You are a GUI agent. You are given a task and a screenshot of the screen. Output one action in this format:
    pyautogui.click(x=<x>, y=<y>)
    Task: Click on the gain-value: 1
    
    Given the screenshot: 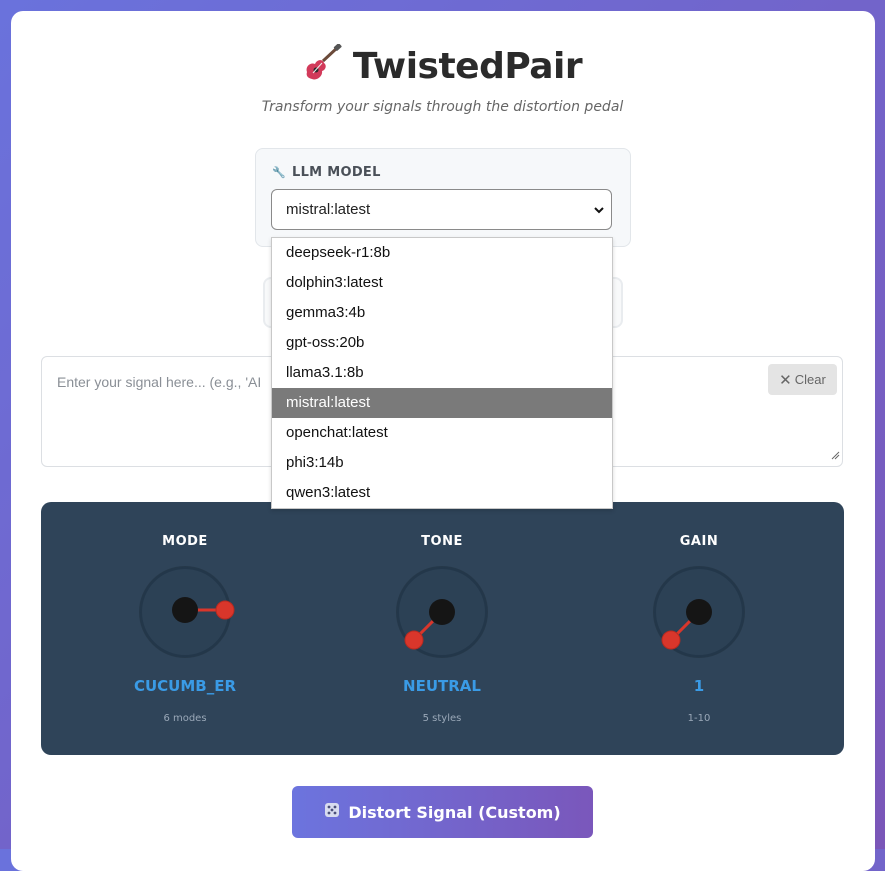 What is the action you would take?
    pyautogui.click(x=699, y=686)
    